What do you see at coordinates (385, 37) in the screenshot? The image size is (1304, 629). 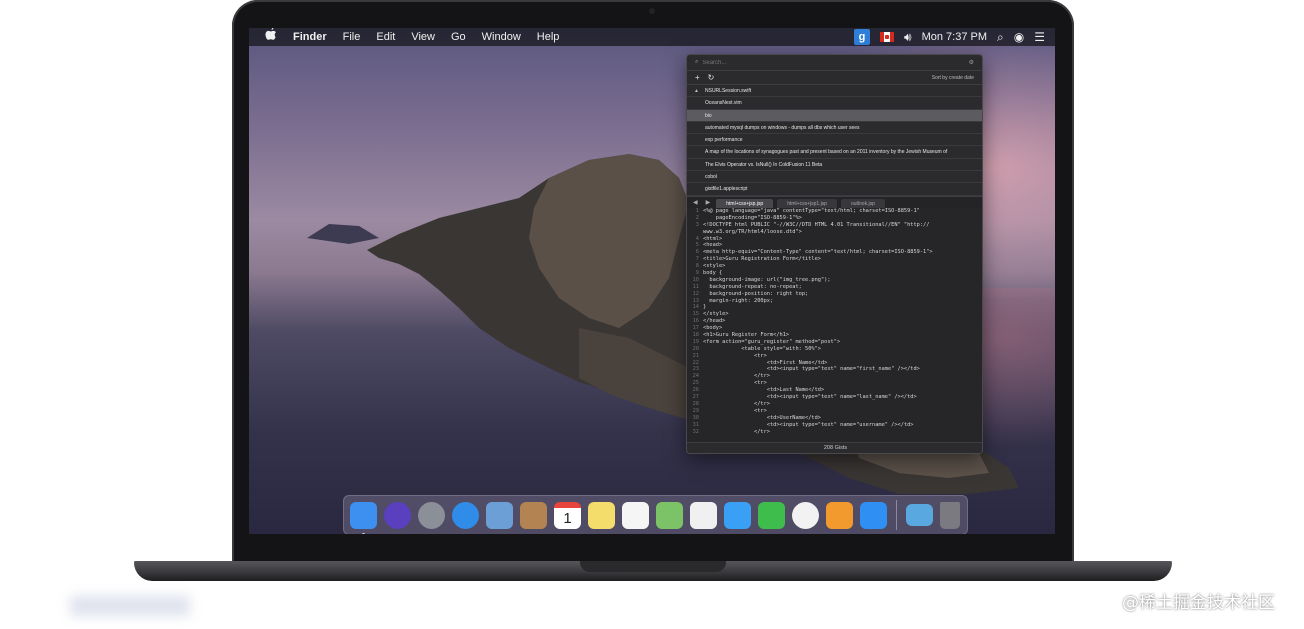 I see `menu-edit: Edit` at bounding box center [385, 37].